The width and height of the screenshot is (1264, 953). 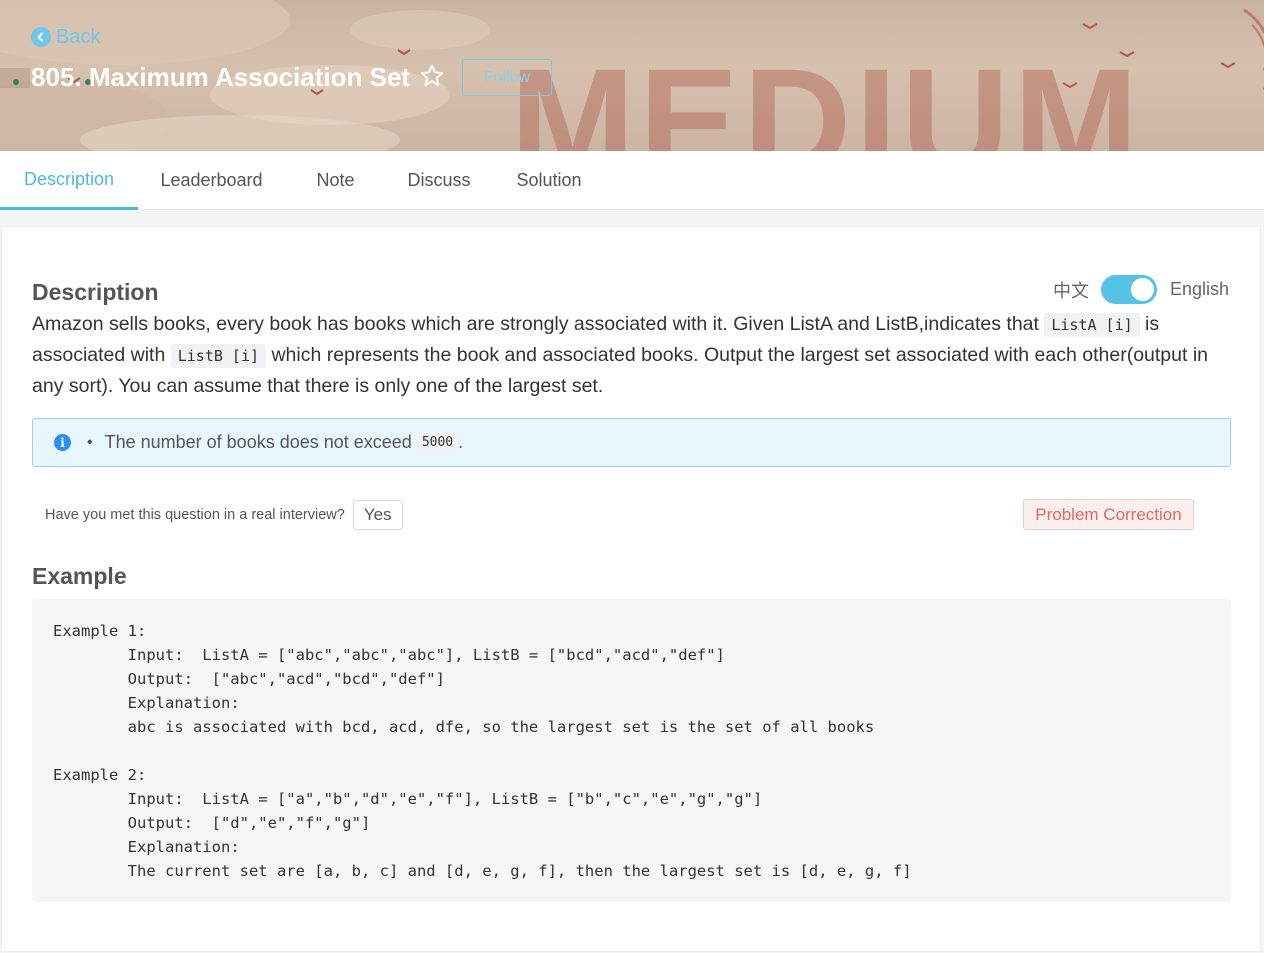 What do you see at coordinates (62, 442) in the screenshot?
I see `info-icon: i` at bounding box center [62, 442].